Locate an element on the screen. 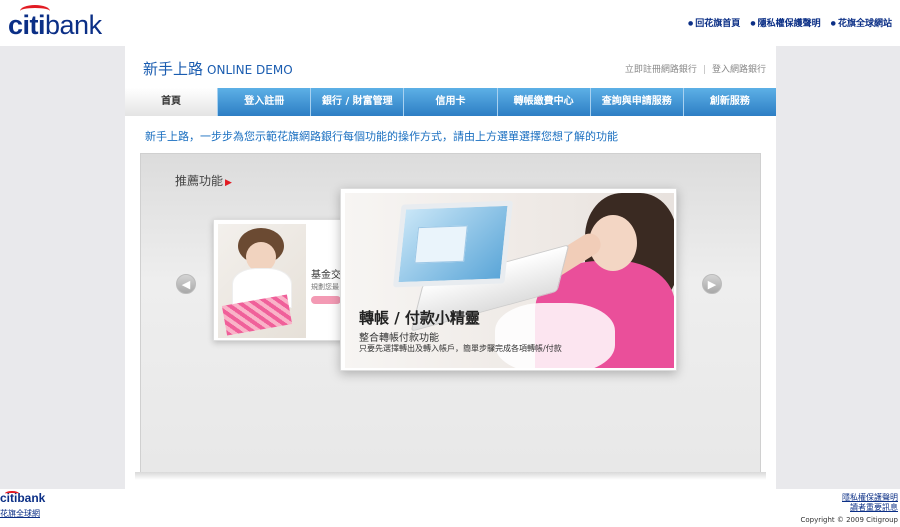 Image resolution: width=900 pixels, height=527 pixels. top-link-global: 花旗全球網站 is located at coordinates (861, 22).